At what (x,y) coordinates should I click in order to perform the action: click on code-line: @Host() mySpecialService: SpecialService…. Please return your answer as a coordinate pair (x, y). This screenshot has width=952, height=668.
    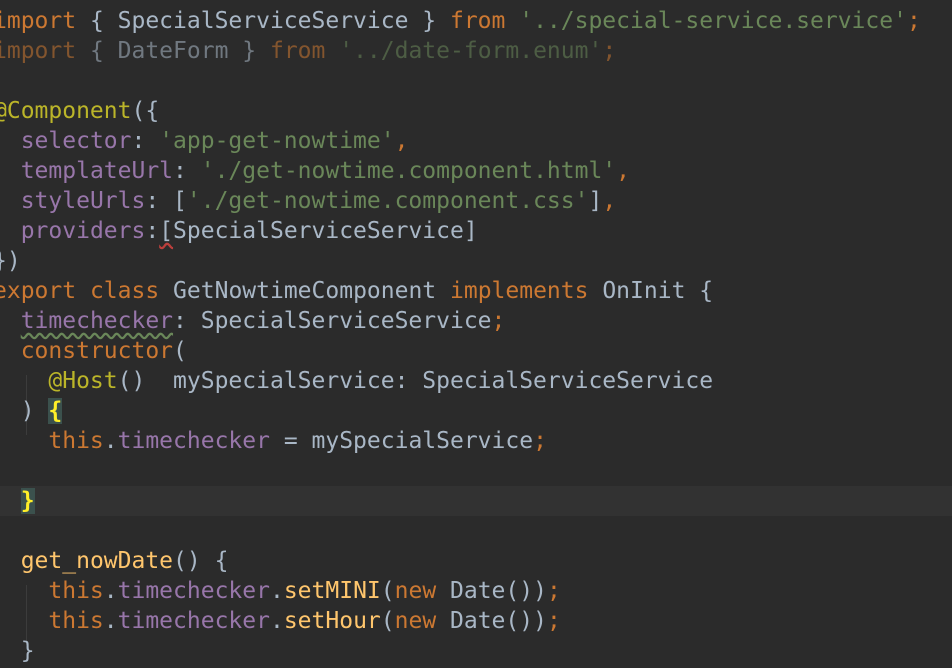
    Looking at the image, I should click on (476, 381).